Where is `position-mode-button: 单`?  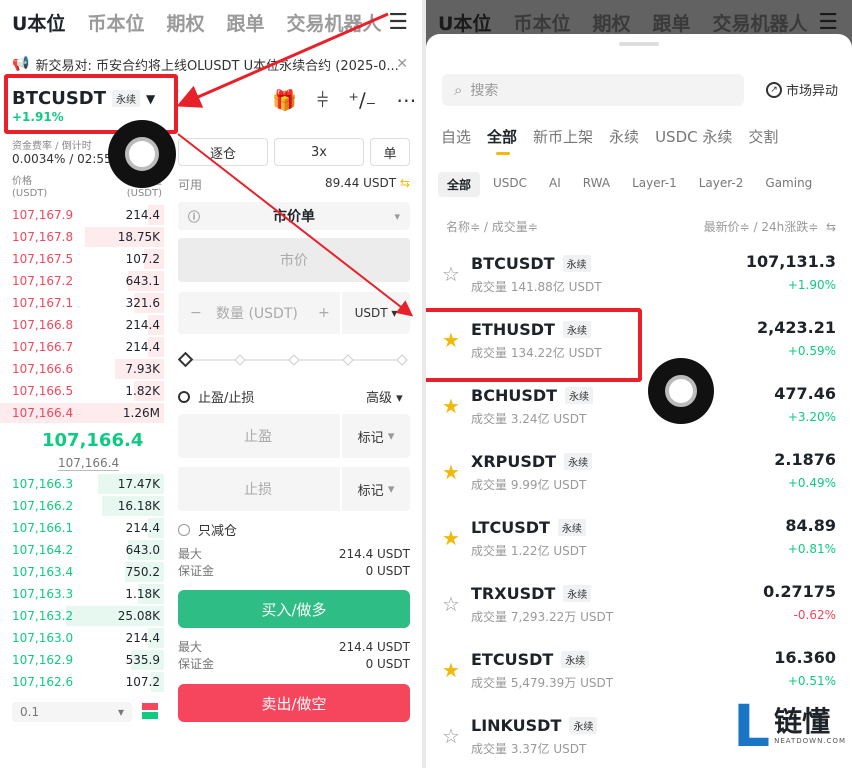
position-mode-button: 单 is located at coordinates (390, 152).